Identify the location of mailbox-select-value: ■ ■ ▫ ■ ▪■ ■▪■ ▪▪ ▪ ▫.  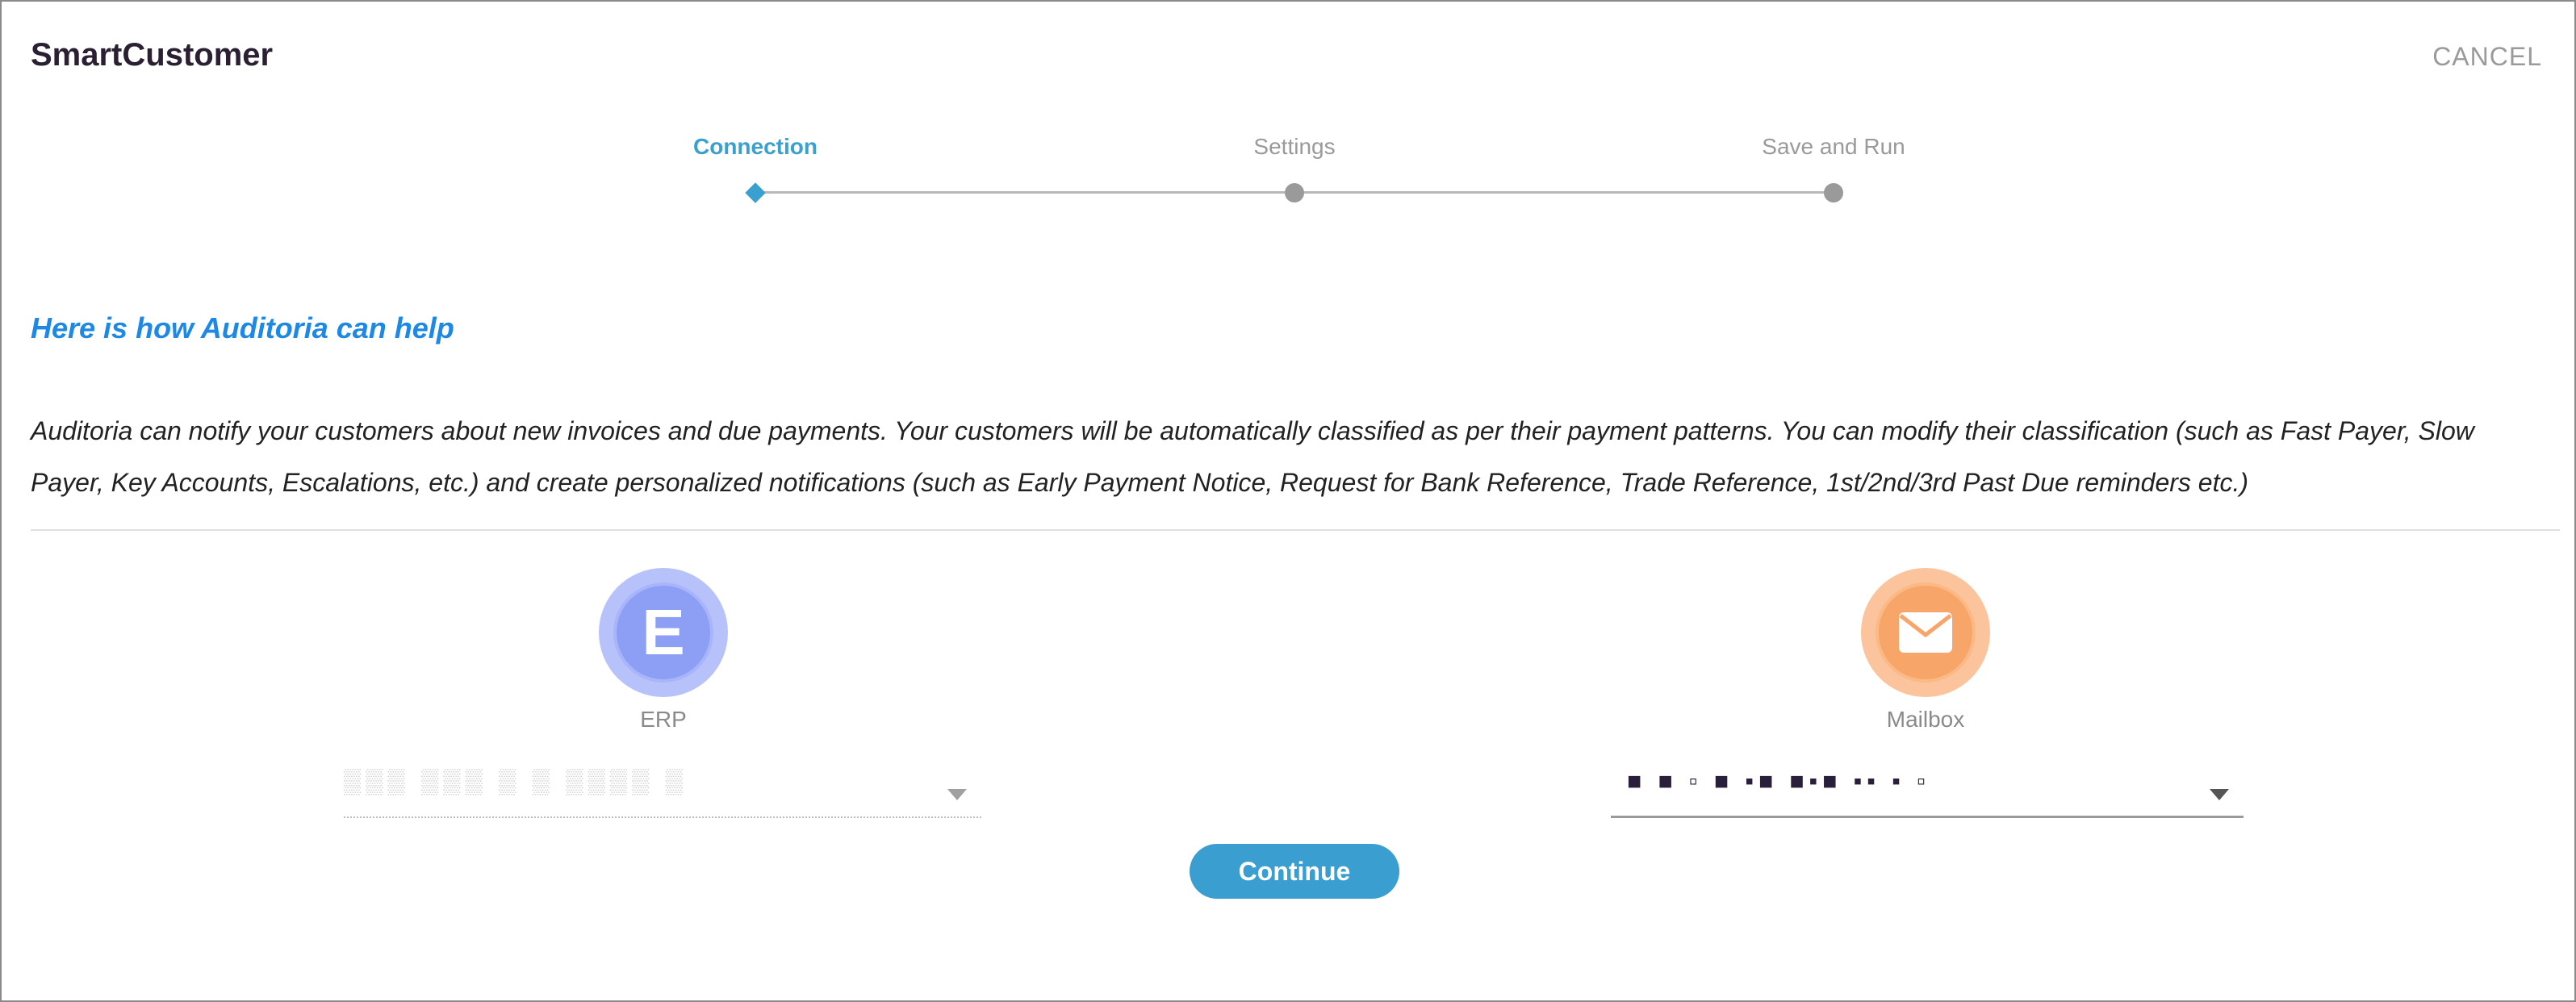
(1778, 781).